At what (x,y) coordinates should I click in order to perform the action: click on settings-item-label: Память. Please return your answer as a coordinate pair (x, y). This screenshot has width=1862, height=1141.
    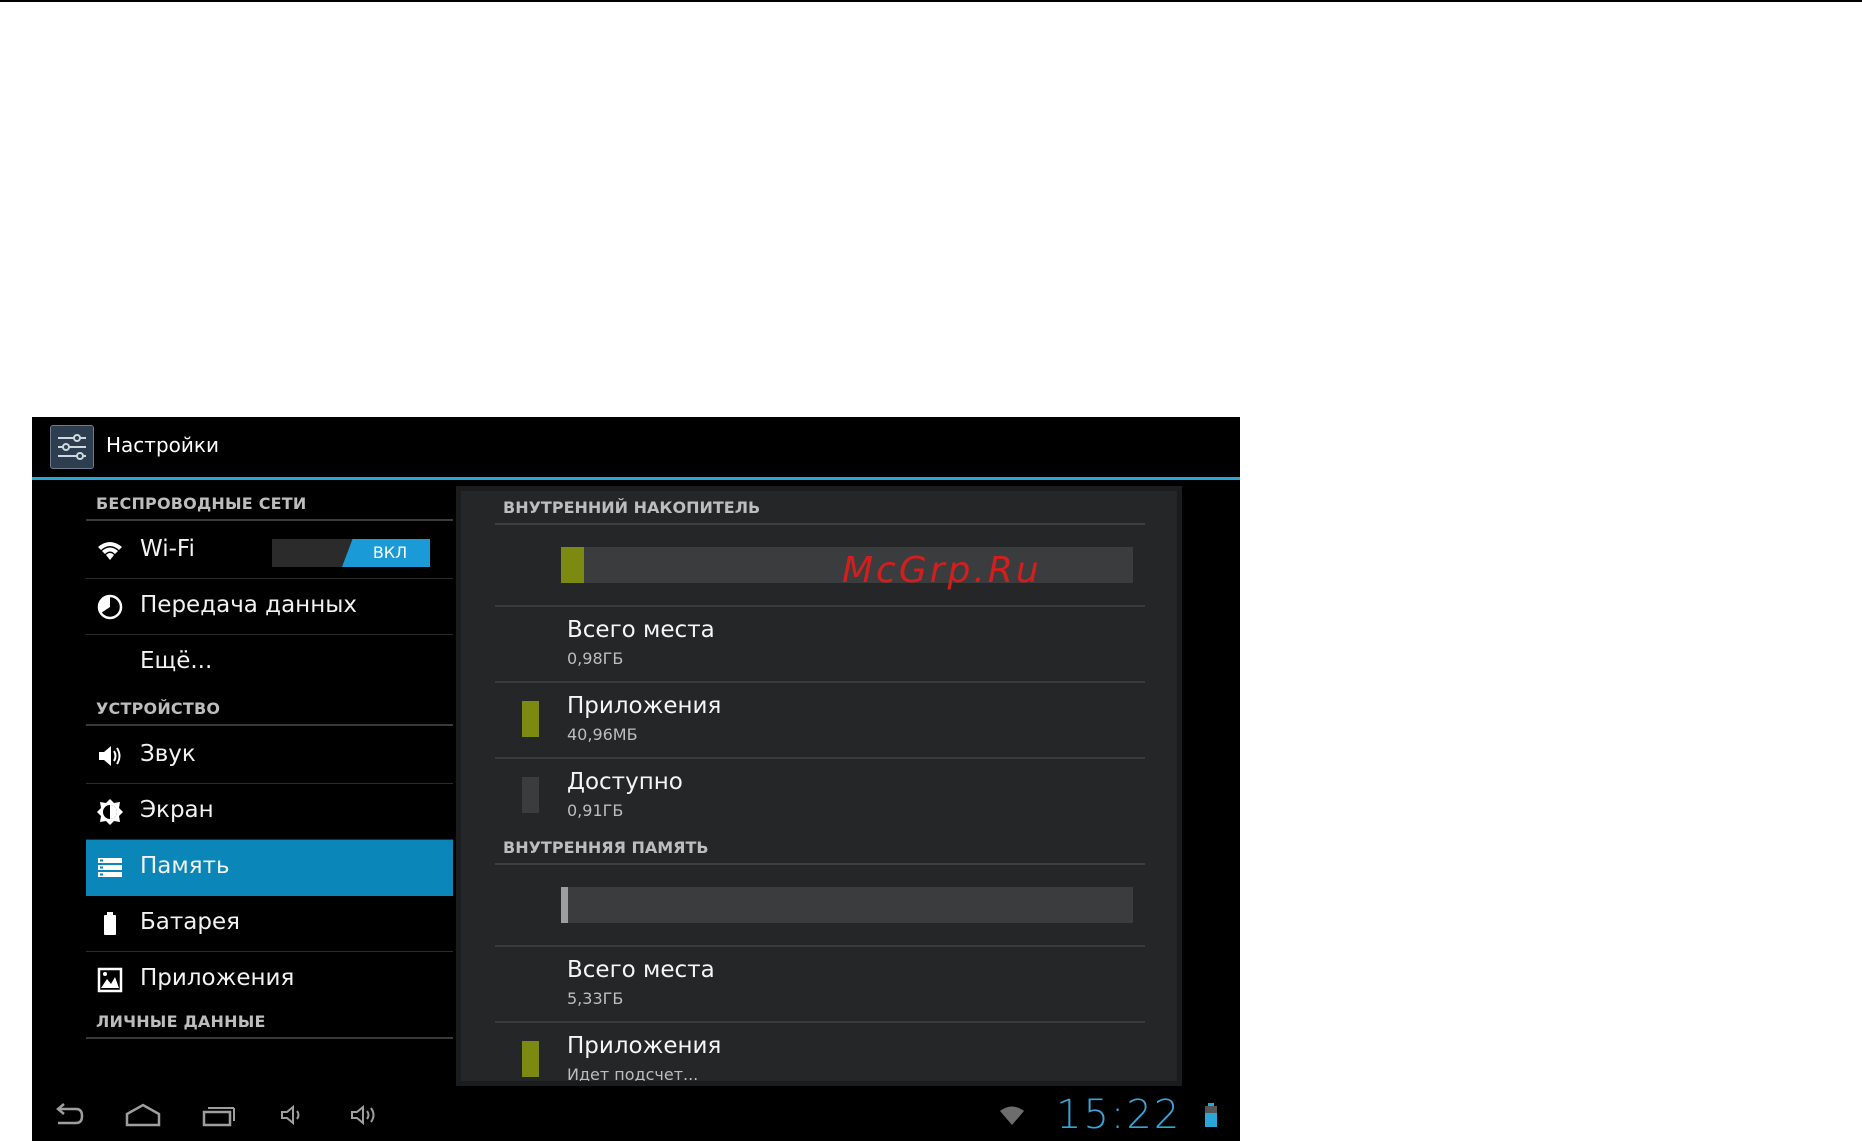
    Looking at the image, I should click on (185, 866).